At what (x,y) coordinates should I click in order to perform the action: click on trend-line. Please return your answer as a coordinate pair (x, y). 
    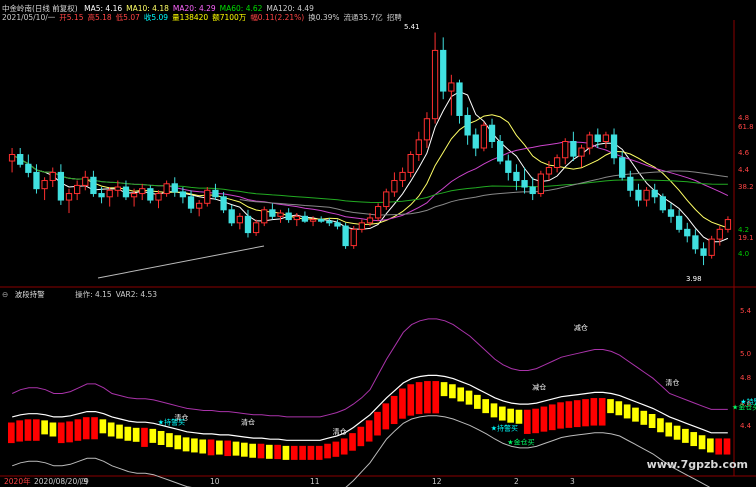
    Looking at the image, I should click on (181, 262).